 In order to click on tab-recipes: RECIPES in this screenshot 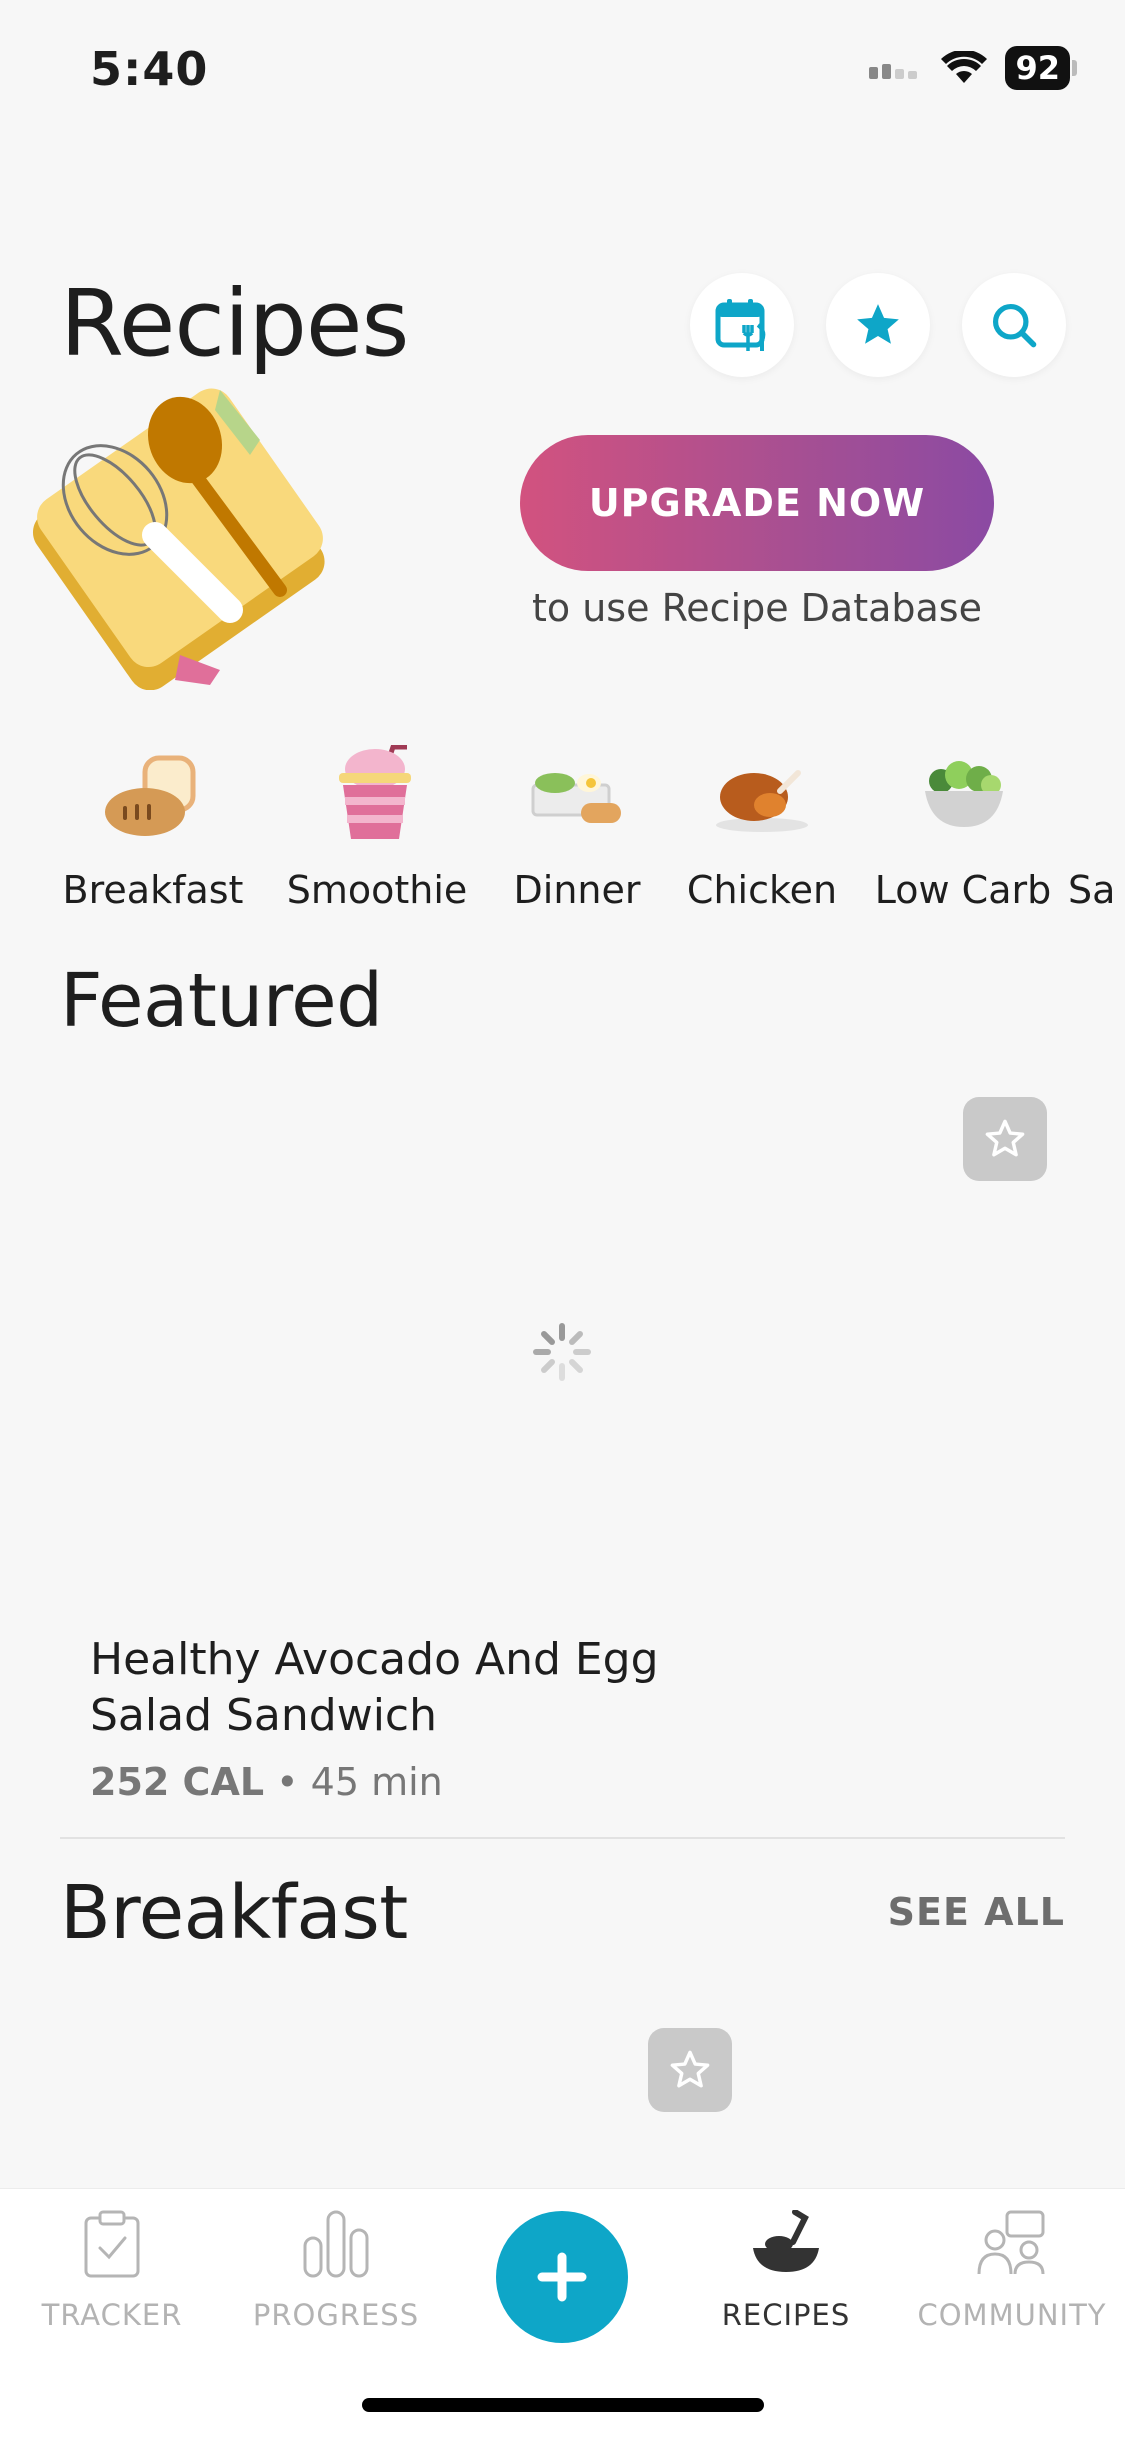, I will do `click(786, 2271)`.